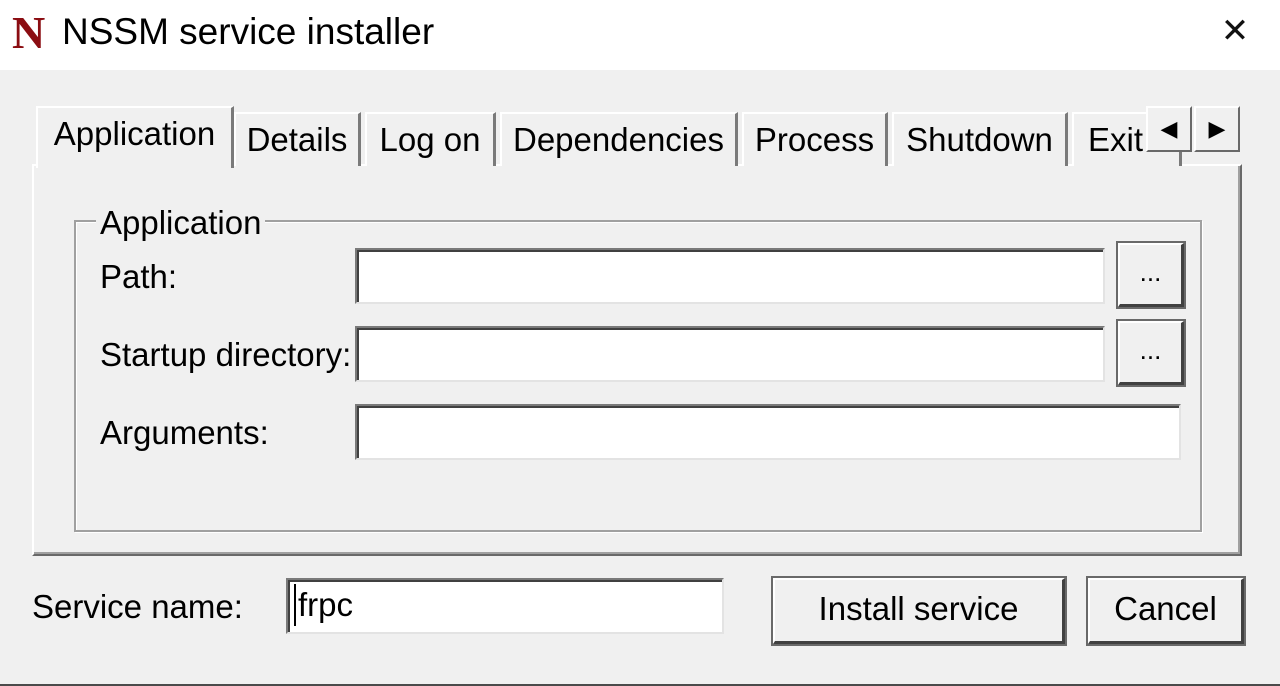 The height and width of the screenshot is (686, 1280). I want to click on tab-shutdown: Shutdown, so click(980, 139).